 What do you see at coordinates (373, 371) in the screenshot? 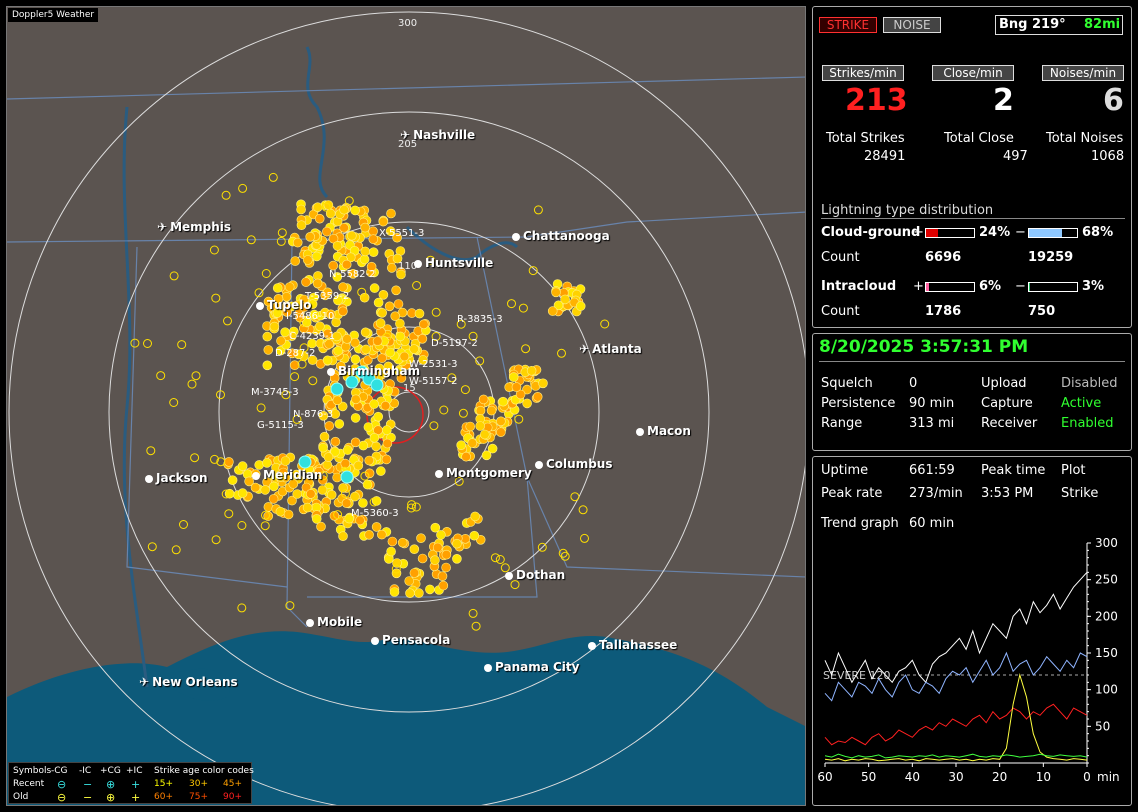
I see `city-birmingham: Birmingham` at bounding box center [373, 371].